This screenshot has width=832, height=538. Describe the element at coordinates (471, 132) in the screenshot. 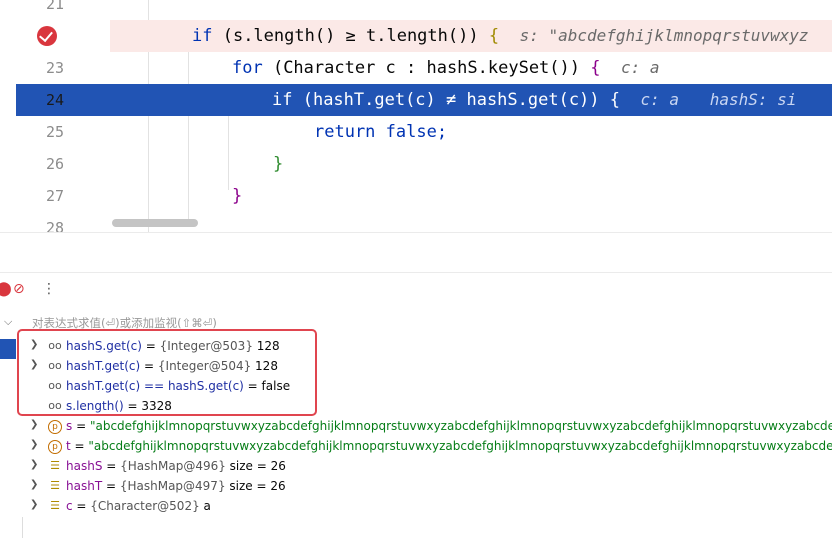

I see `code-line-25: return false;` at that location.